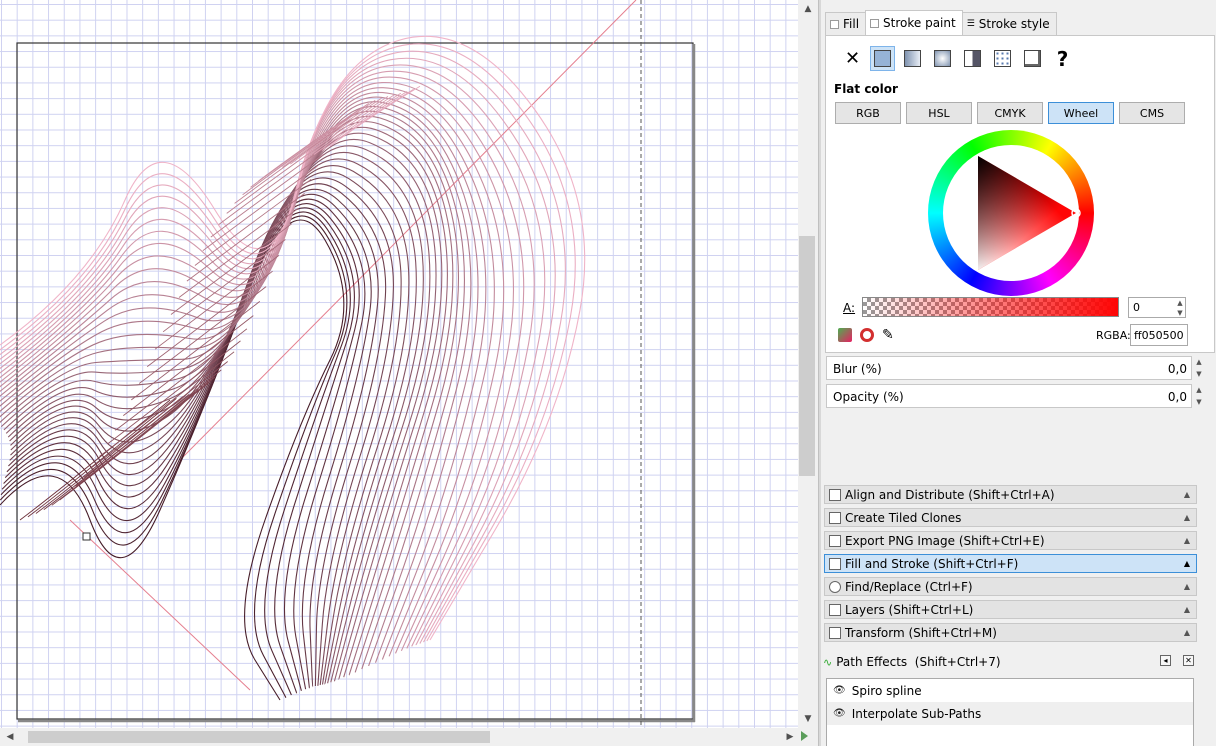 Image resolution: width=1216 pixels, height=746 pixels. Describe the element at coordinates (828, 662) in the screenshot. I see `path-effects-icon: ∿` at that location.